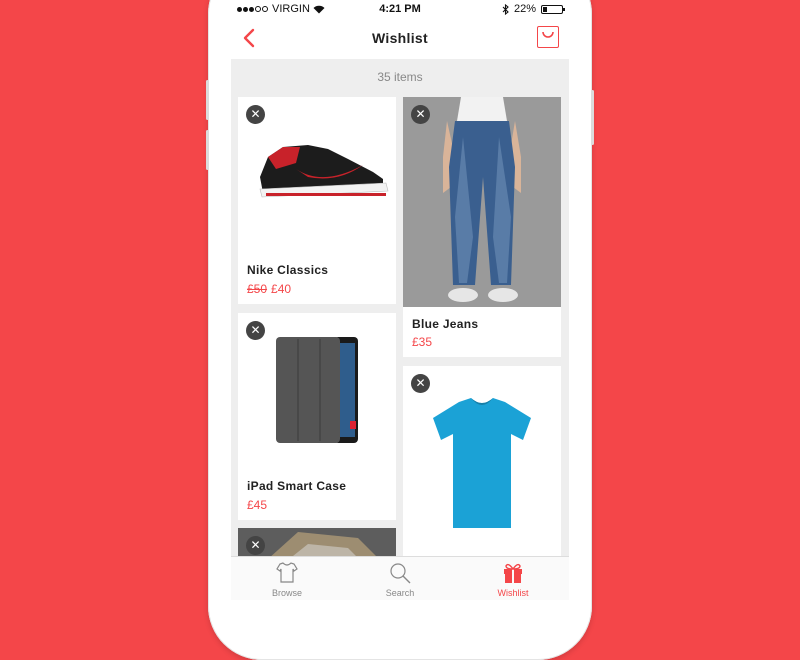 The width and height of the screenshot is (800, 660). What do you see at coordinates (257, 505) in the screenshot?
I see `product-price: £45` at bounding box center [257, 505].